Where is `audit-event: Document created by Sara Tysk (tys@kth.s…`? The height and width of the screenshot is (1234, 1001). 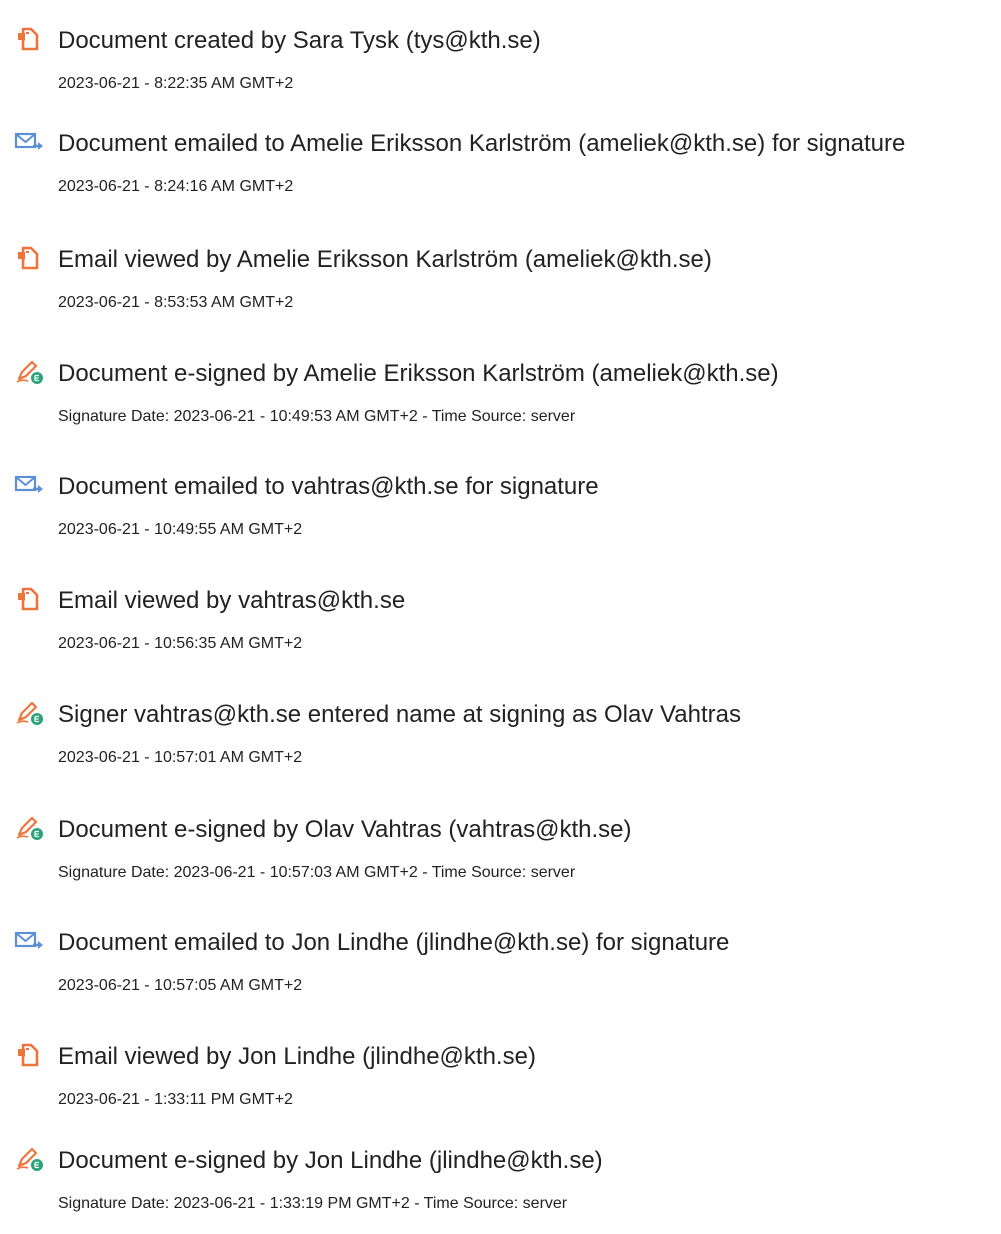
audit-event: Document created by Sara Tysk (tys@kth.s… is located at coordinates (500, 69).